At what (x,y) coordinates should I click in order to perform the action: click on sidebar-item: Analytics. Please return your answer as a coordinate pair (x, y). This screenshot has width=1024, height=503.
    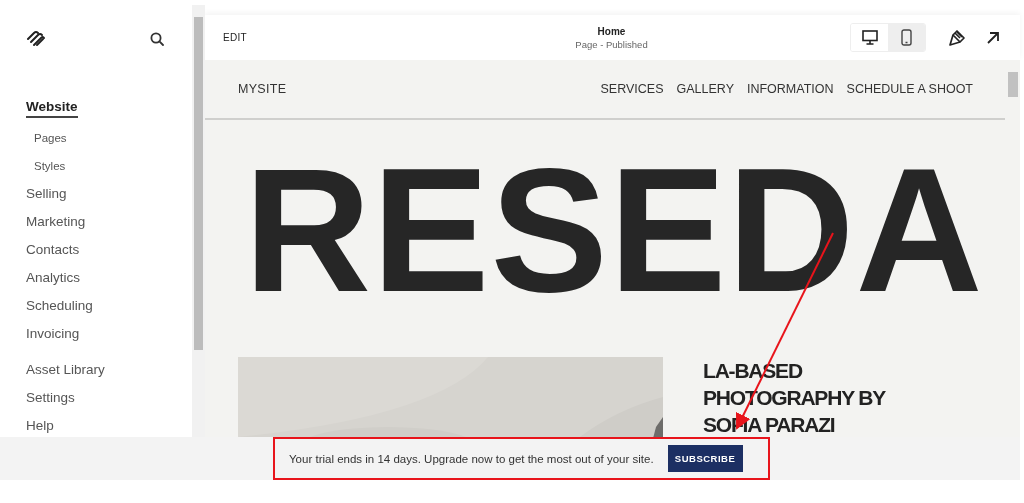
    Looking at the image, I should click on (53, 278).